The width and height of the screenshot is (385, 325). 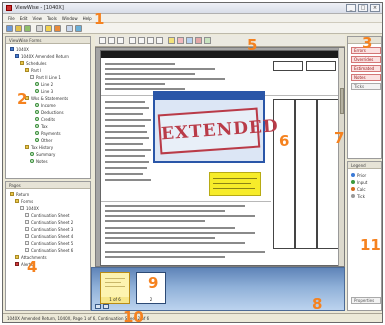 I want to click on callout-1: 1, so click(x=99, y=19).